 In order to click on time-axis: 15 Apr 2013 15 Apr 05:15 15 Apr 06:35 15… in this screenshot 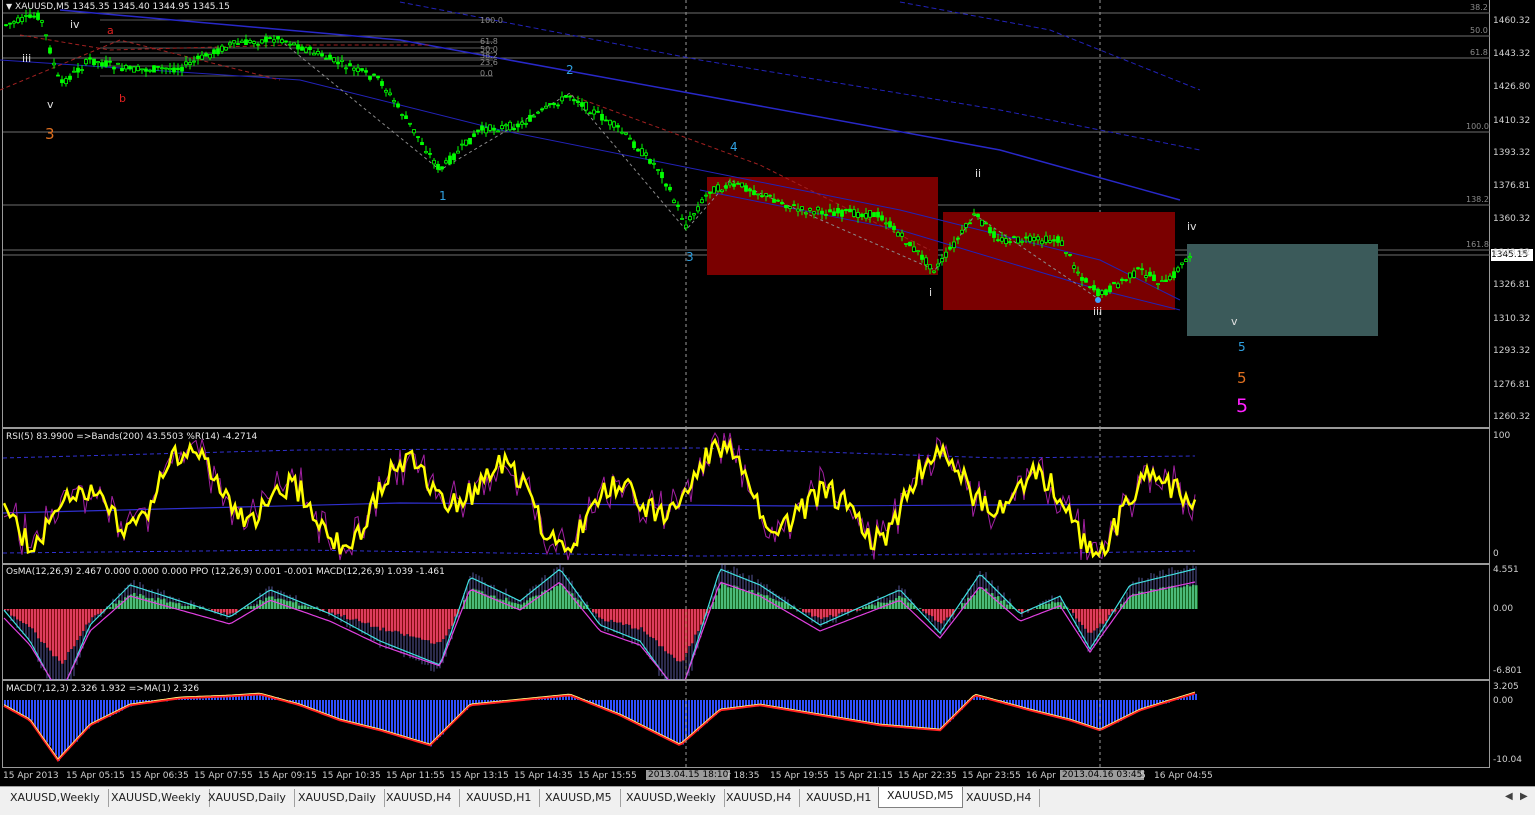, I will do `click(767, 777)`.